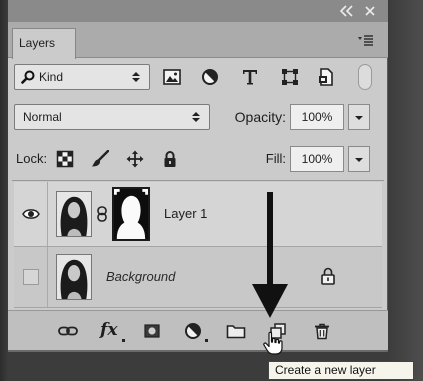  I want to click on fill-slider-button, so click(359, 159).